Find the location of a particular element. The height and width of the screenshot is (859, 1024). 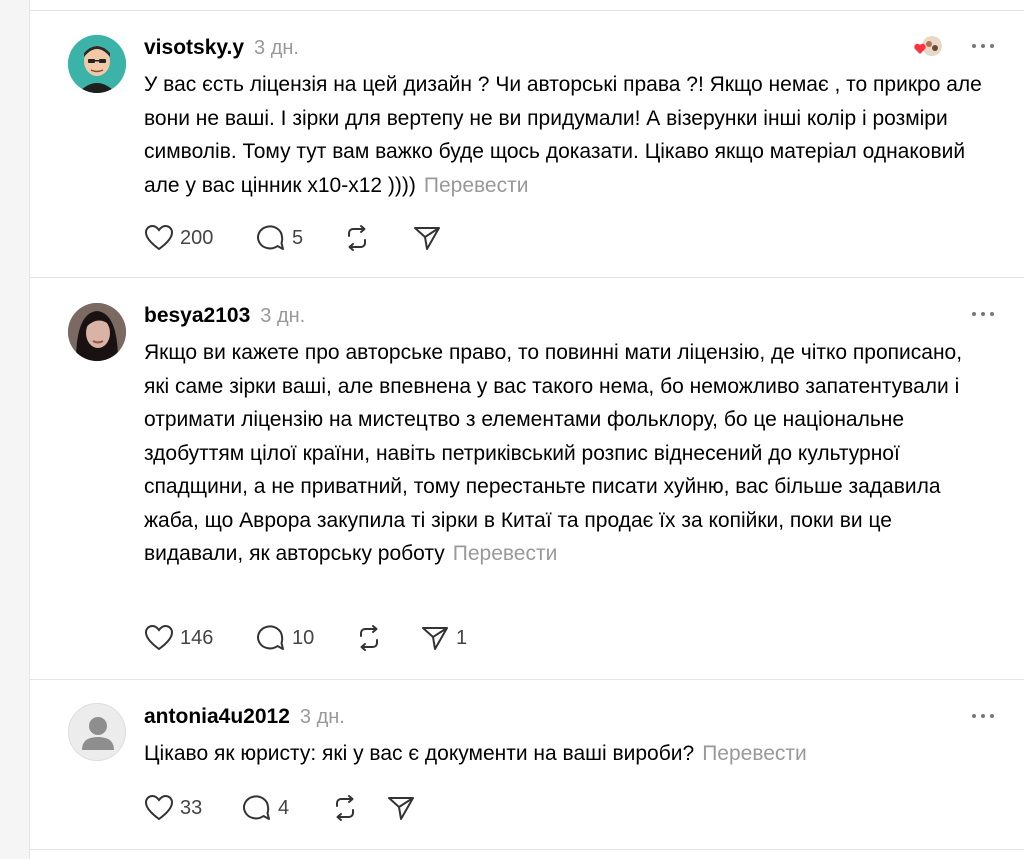

reply-button: 4 is located at coordinates (286, 808).